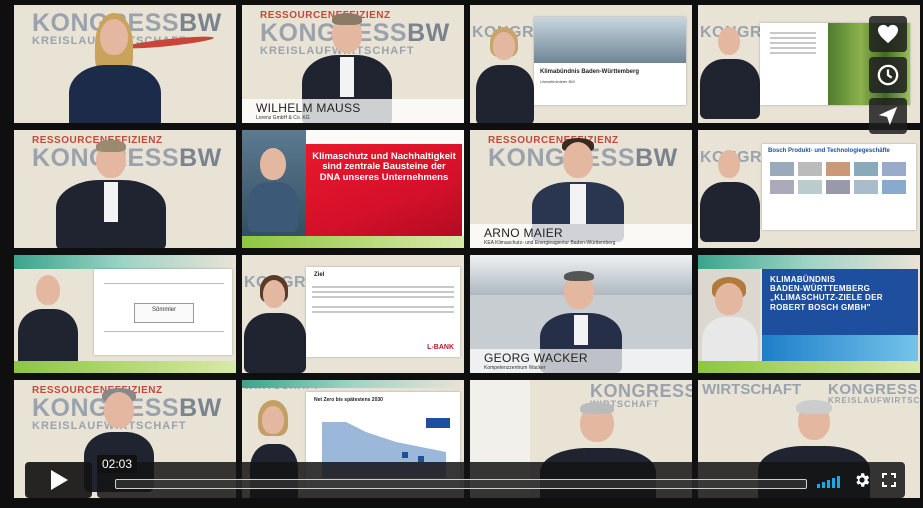 The height and width of the screenshot is (508, 923). What do you see at coordinates (874, 393) in the screenshot?
I see `congress-banner: KONGRESS KREISLAUFWIRTSCHAFT` at bounding box center [874, 393].